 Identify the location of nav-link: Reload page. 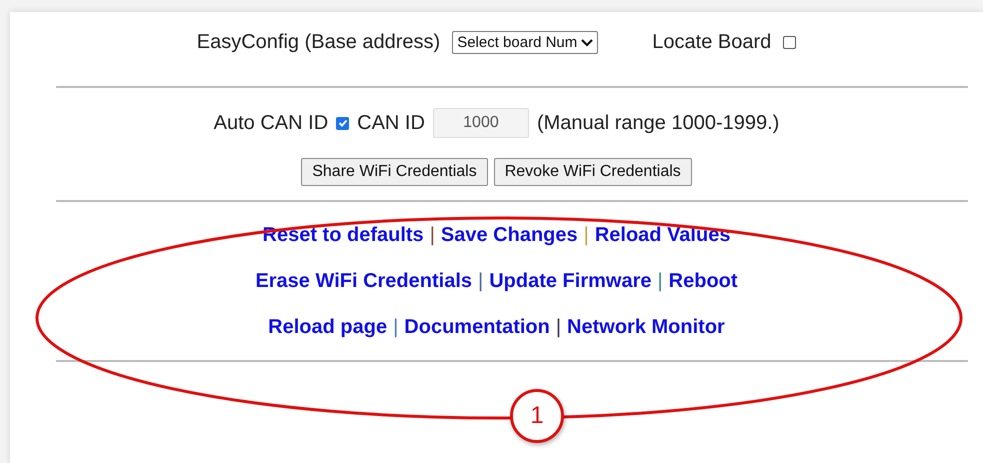
(328, 327).